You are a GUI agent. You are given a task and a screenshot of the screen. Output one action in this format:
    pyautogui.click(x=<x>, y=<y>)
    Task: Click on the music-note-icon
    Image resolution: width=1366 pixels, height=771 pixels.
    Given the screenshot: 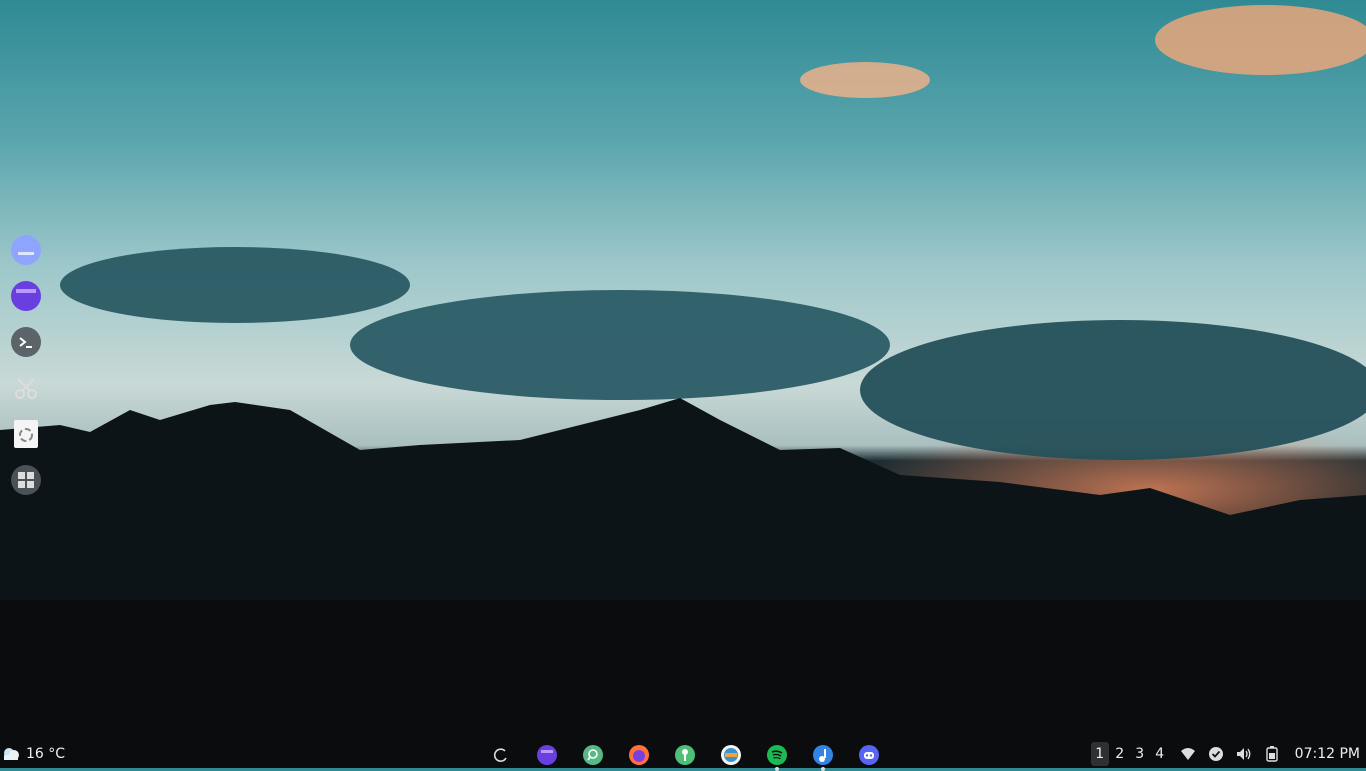 What is the action you would take?
    pyautogui.click(x=823, y=755)
    